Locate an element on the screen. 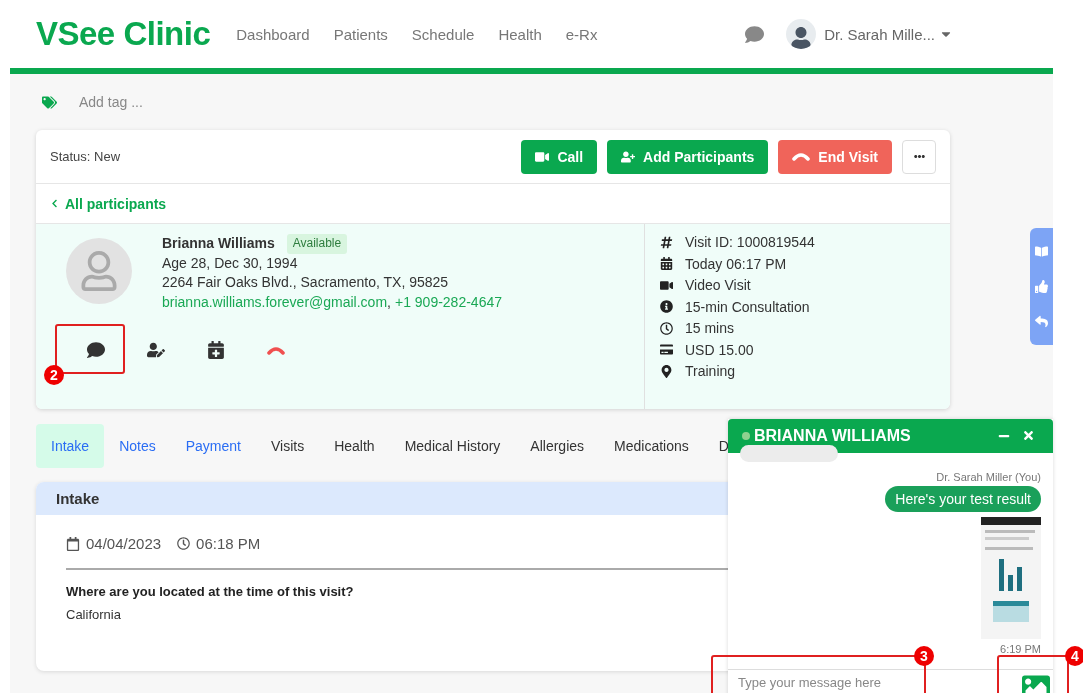 The image size is (1083, 693). end-visit-button: End Visit is located at coordinates (835, 156).